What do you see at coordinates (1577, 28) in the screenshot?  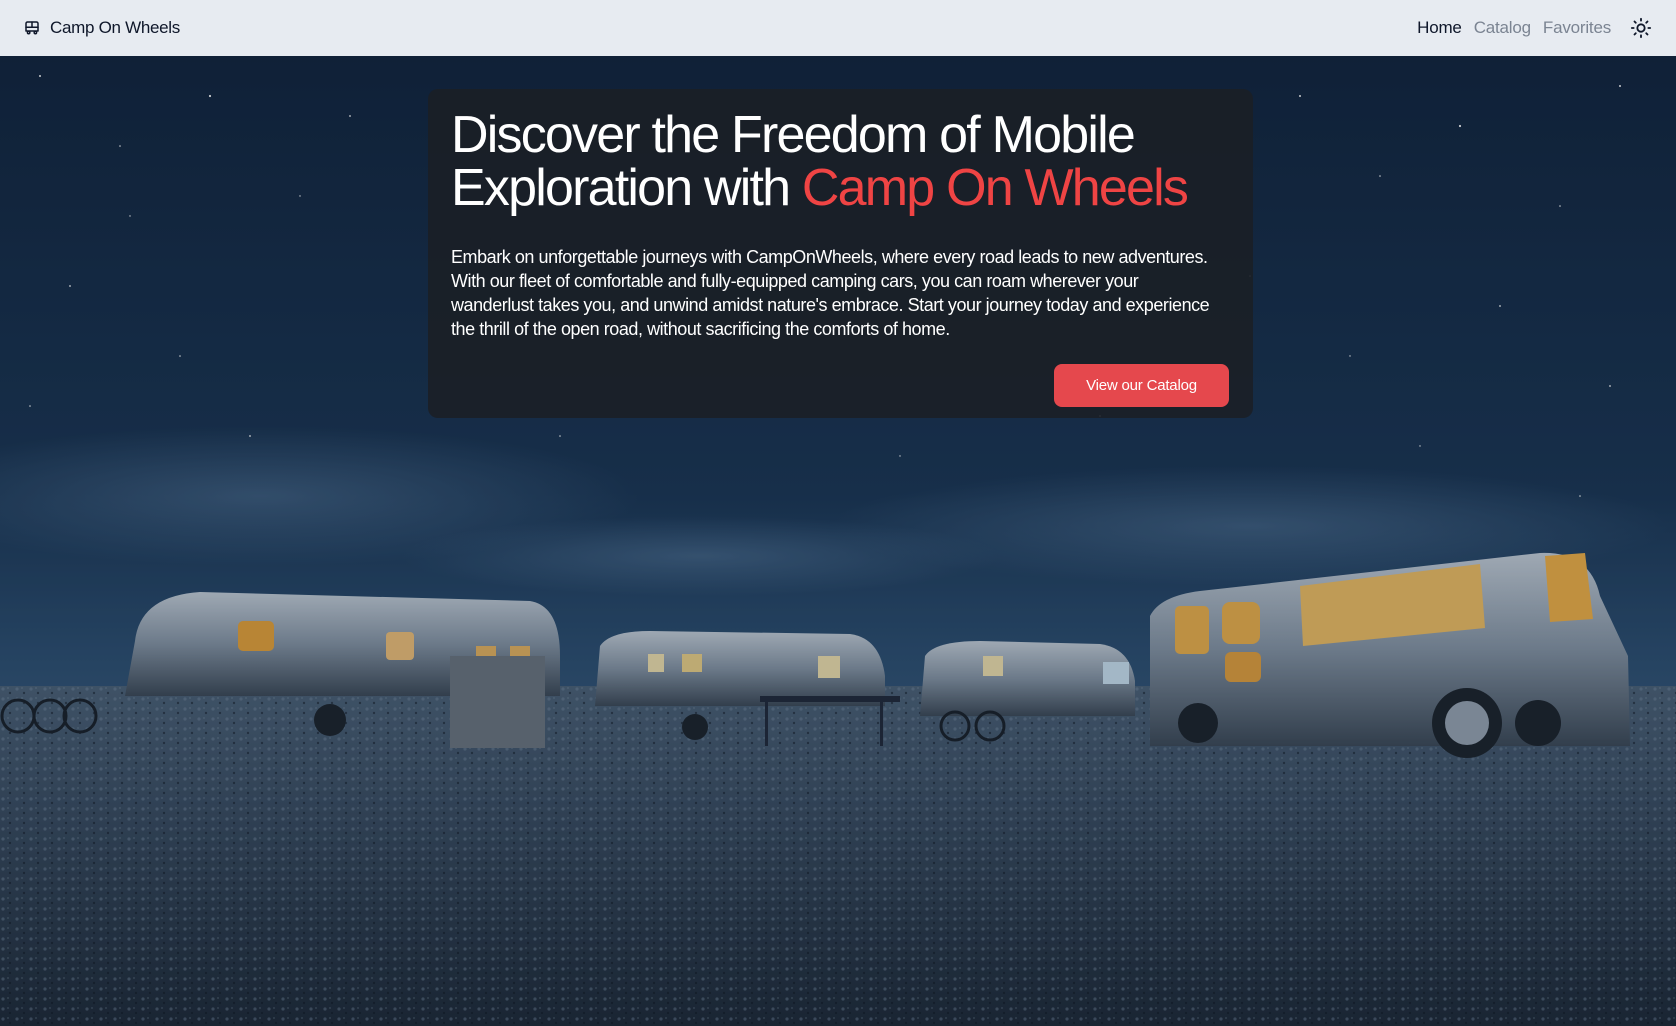 I see `nav-favorites-link: Favorites` at bounding box center [1577, 28].